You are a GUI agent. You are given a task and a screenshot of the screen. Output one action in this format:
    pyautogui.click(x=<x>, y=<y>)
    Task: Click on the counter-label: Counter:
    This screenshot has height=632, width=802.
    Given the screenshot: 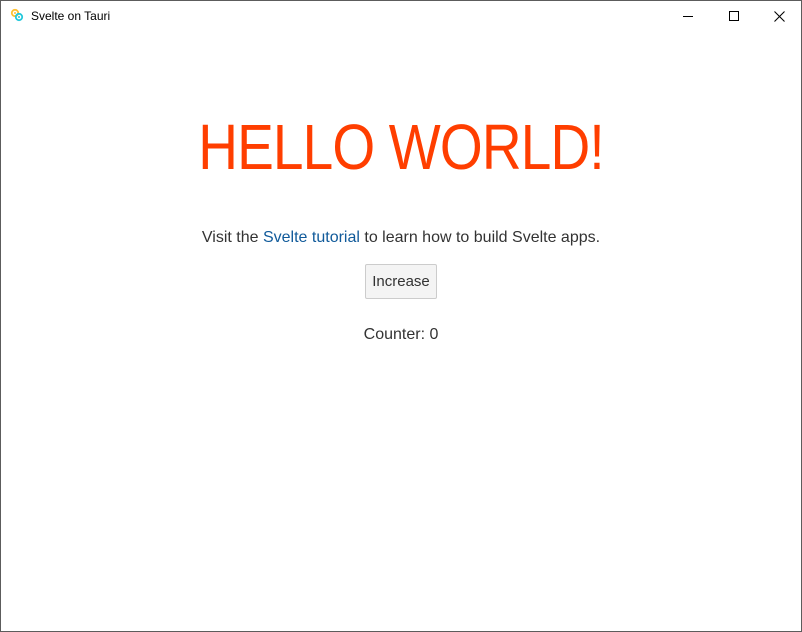 What is the action you would take?
    pyautogui.click(x=396, y=334)
    